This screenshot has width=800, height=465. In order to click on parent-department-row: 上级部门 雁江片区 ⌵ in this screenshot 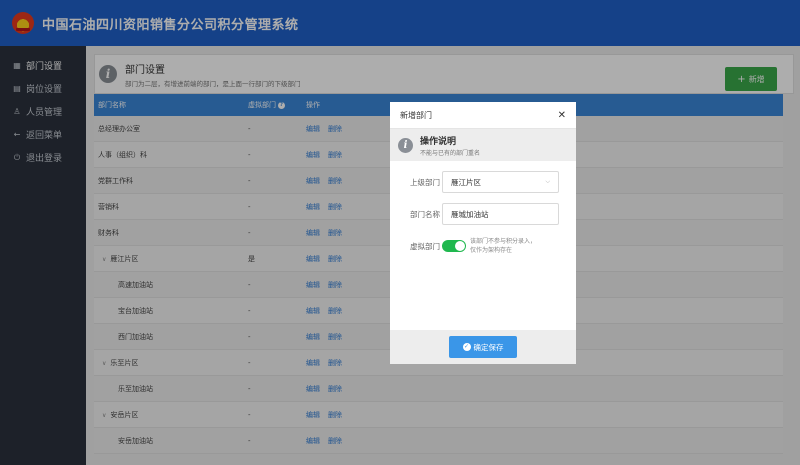, I will do `click(475, 182)`.